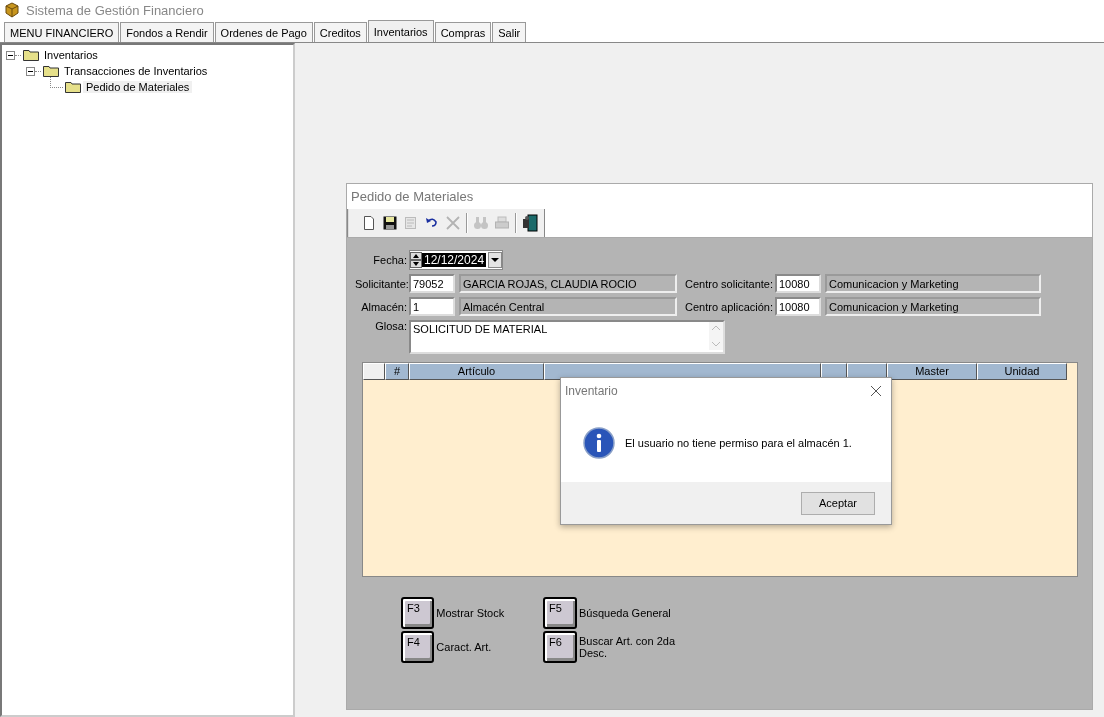 This screenshot has height=717, width=1104. I want to click on field-label: Fecha:, so click(389, 260).